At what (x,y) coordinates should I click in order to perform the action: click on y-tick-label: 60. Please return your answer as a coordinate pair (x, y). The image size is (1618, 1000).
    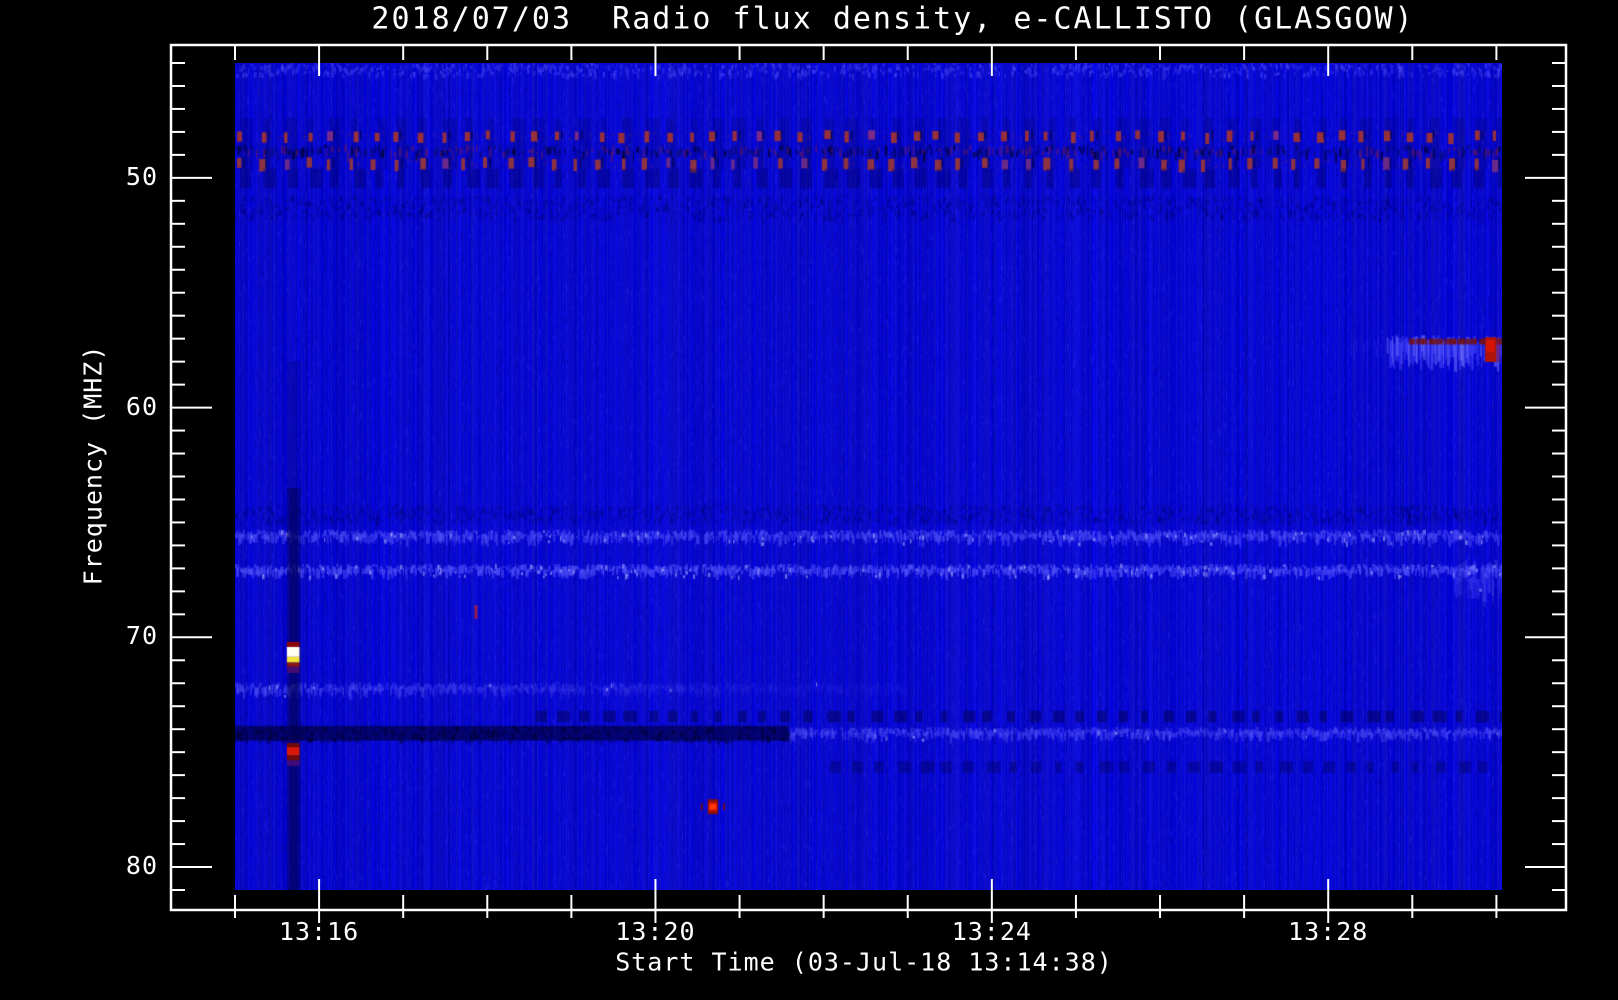
    Looking at the image, I should click on (141, 406).